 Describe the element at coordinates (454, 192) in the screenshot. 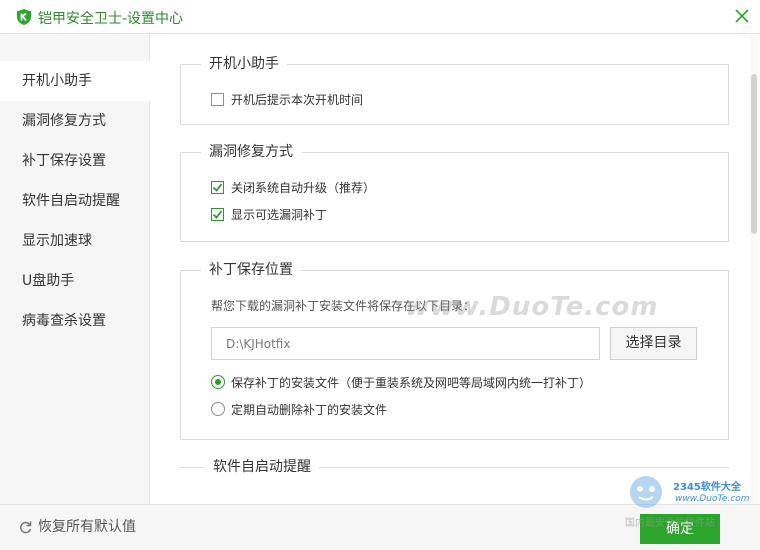

I see `vuln-fix-group: 漏洞修复方式 关闭系统自动升级（推荐） 显示可选漏洞补丁` at that location.